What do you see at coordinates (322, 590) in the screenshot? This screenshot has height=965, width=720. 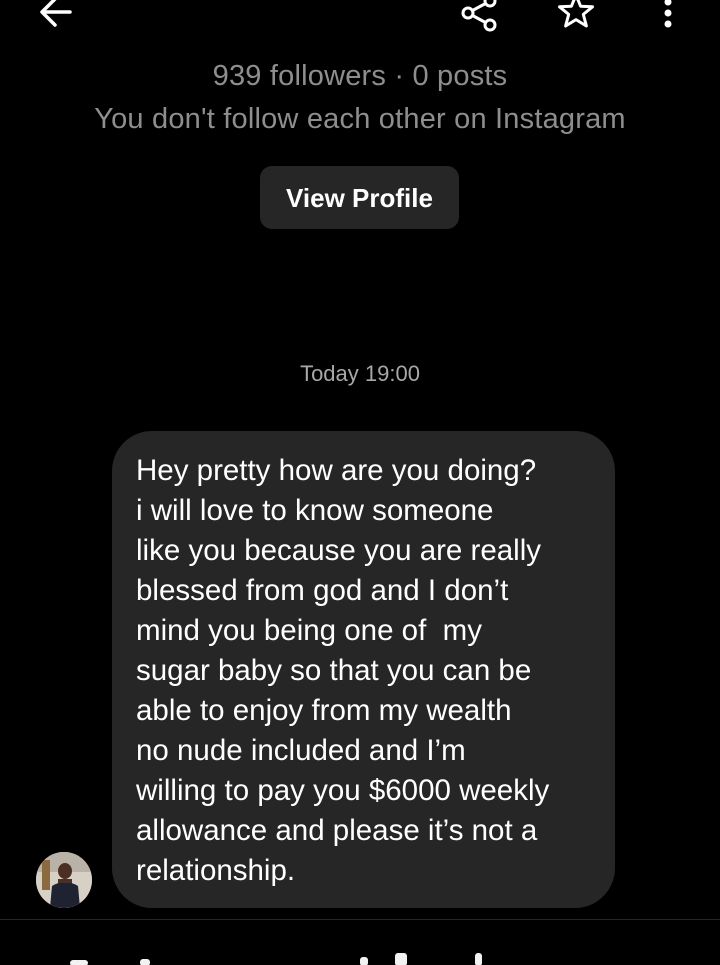 I see `message-text-line: blessed from god and I don’t` at bounding box center [322, 590].